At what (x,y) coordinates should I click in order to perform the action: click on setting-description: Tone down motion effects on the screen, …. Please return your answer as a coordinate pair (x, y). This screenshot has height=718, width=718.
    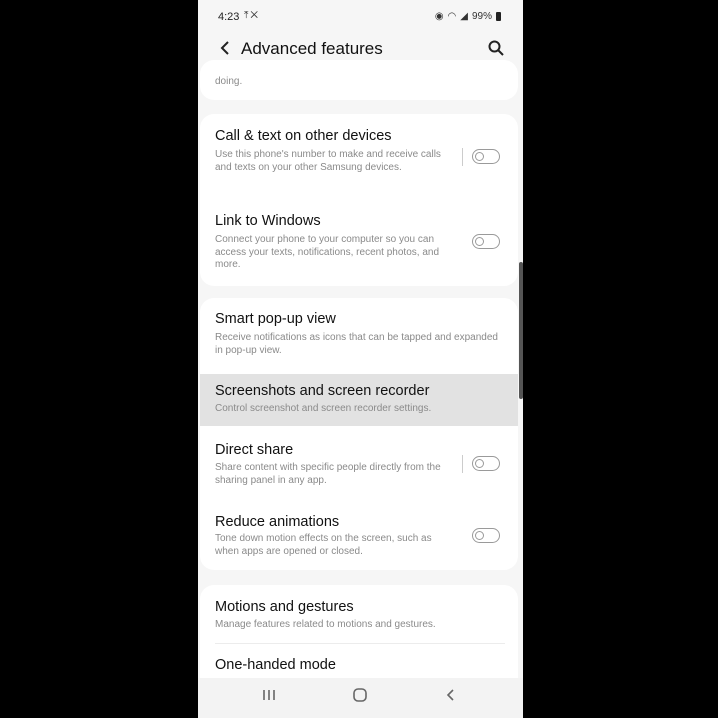
    Looking at the image, I should click on (323, 545).